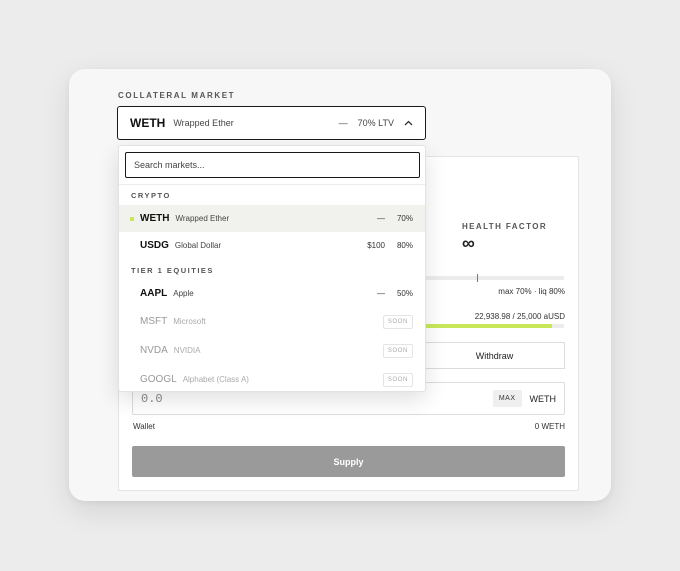 The width and height of the screenshot is (680, 571). I want to click on market-option-nvda: NVDA NVIDIA SOON, so click(272, 350).